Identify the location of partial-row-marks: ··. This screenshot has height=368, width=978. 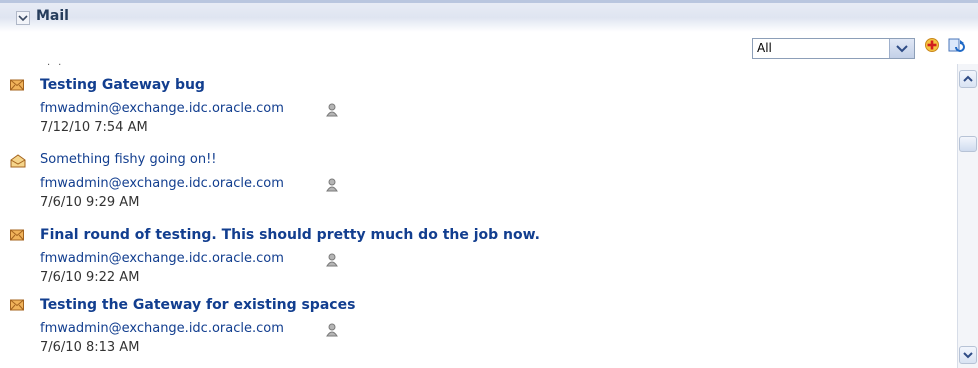
(58, 65).